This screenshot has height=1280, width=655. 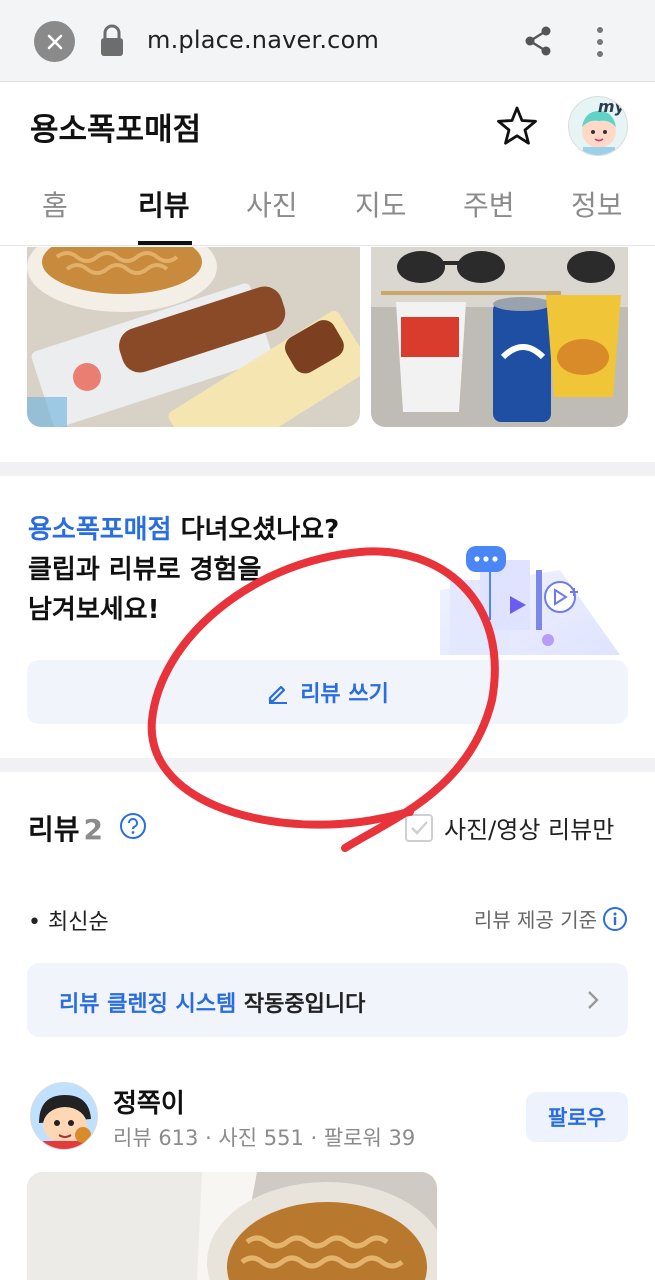 What do you see at coordinates (148, 1004) in the screenshot?
I see `banner-highlight: 리뷰 클렌징 시스템` at bounding box center [148, 1004].